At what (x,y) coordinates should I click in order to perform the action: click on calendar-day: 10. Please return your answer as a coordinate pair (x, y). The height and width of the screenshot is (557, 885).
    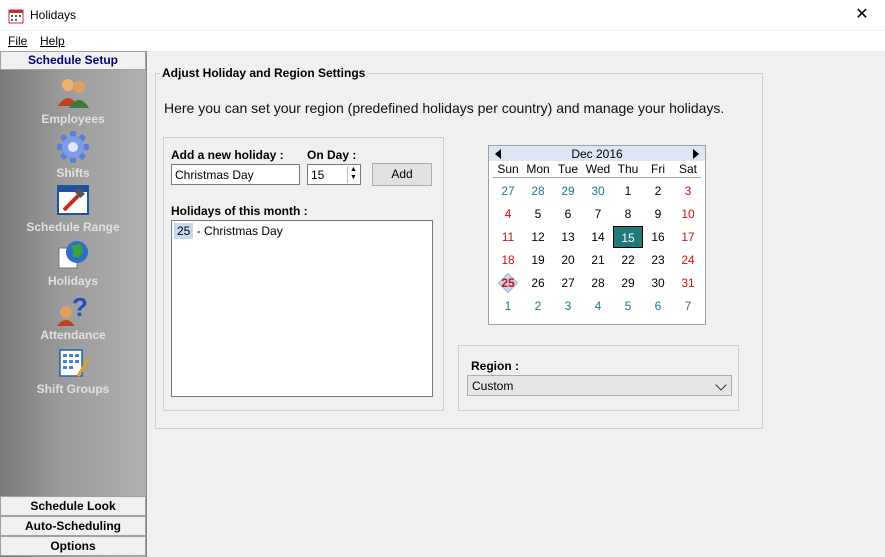
    Looking at the image, I should click on (688, 214).